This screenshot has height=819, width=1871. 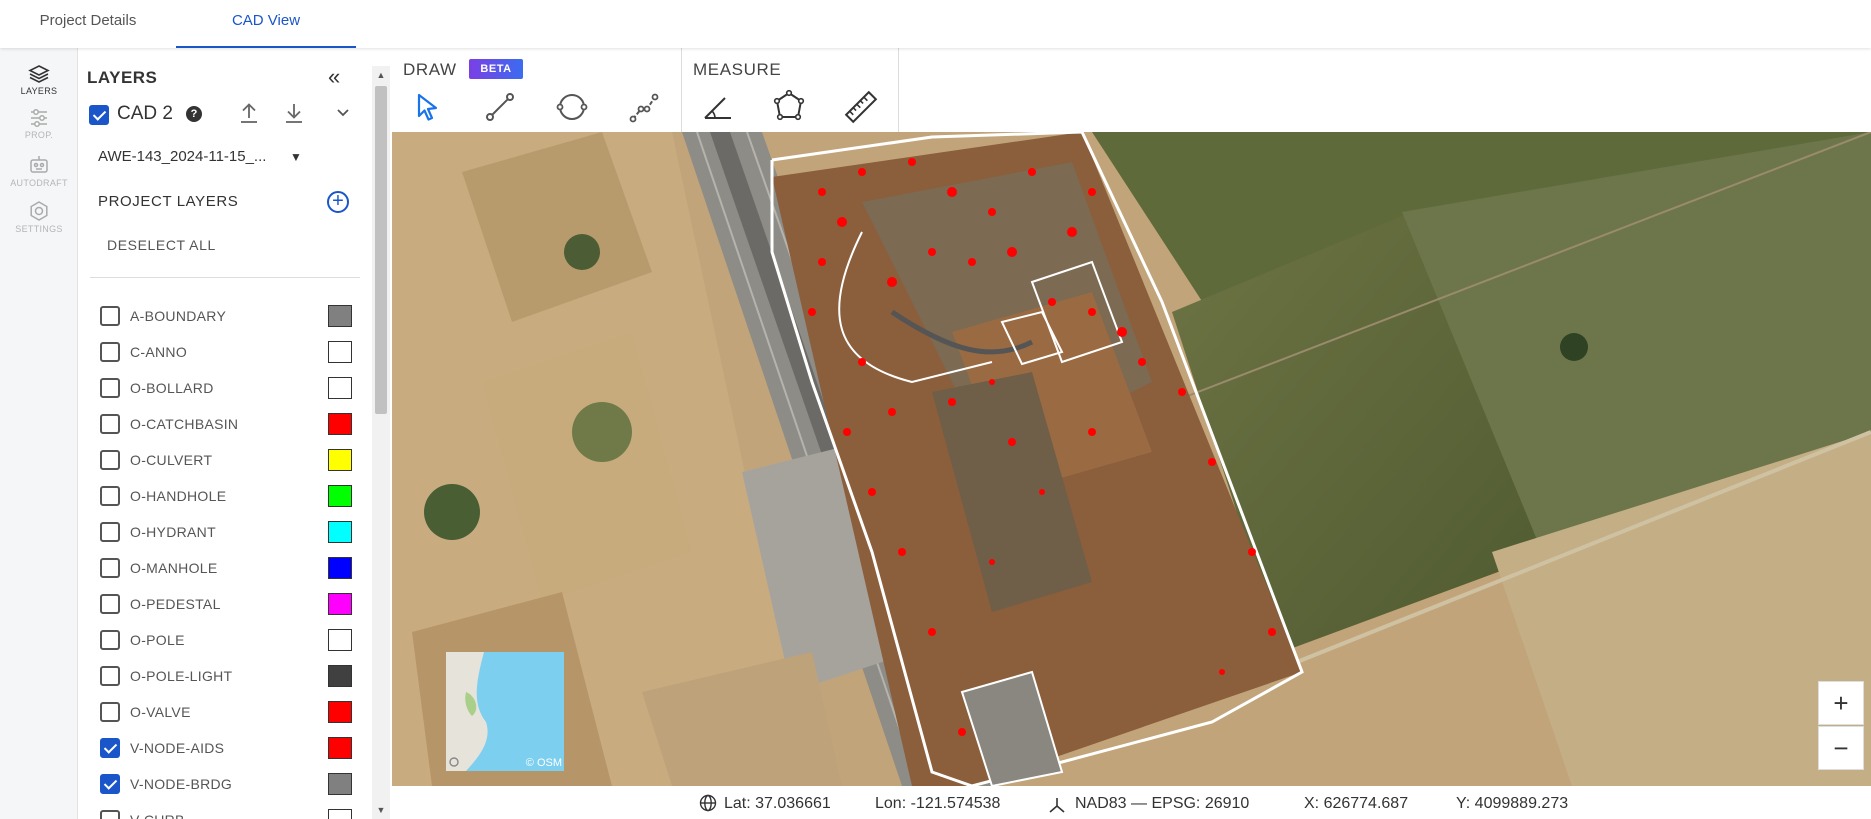 I want to click on polyline-tool-button, so click(x=644, y=107).